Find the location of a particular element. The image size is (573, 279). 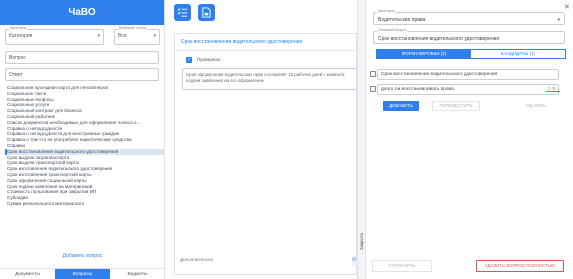

list-check-button is located at coordinates (182, 12).